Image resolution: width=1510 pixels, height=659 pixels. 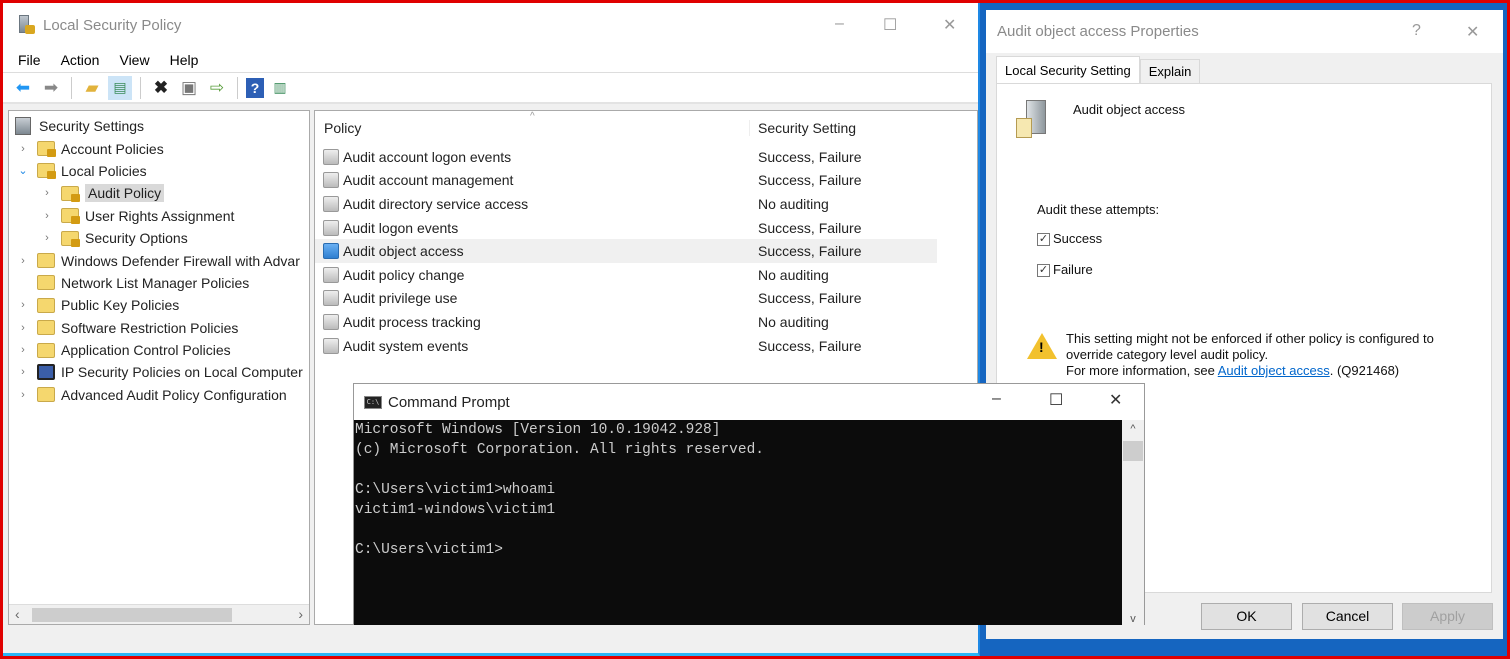 What do you see at coordinates (1416, 31) in the screenshot?
I see `dialog-help-button: ?` at bounding box center [1416, 31].